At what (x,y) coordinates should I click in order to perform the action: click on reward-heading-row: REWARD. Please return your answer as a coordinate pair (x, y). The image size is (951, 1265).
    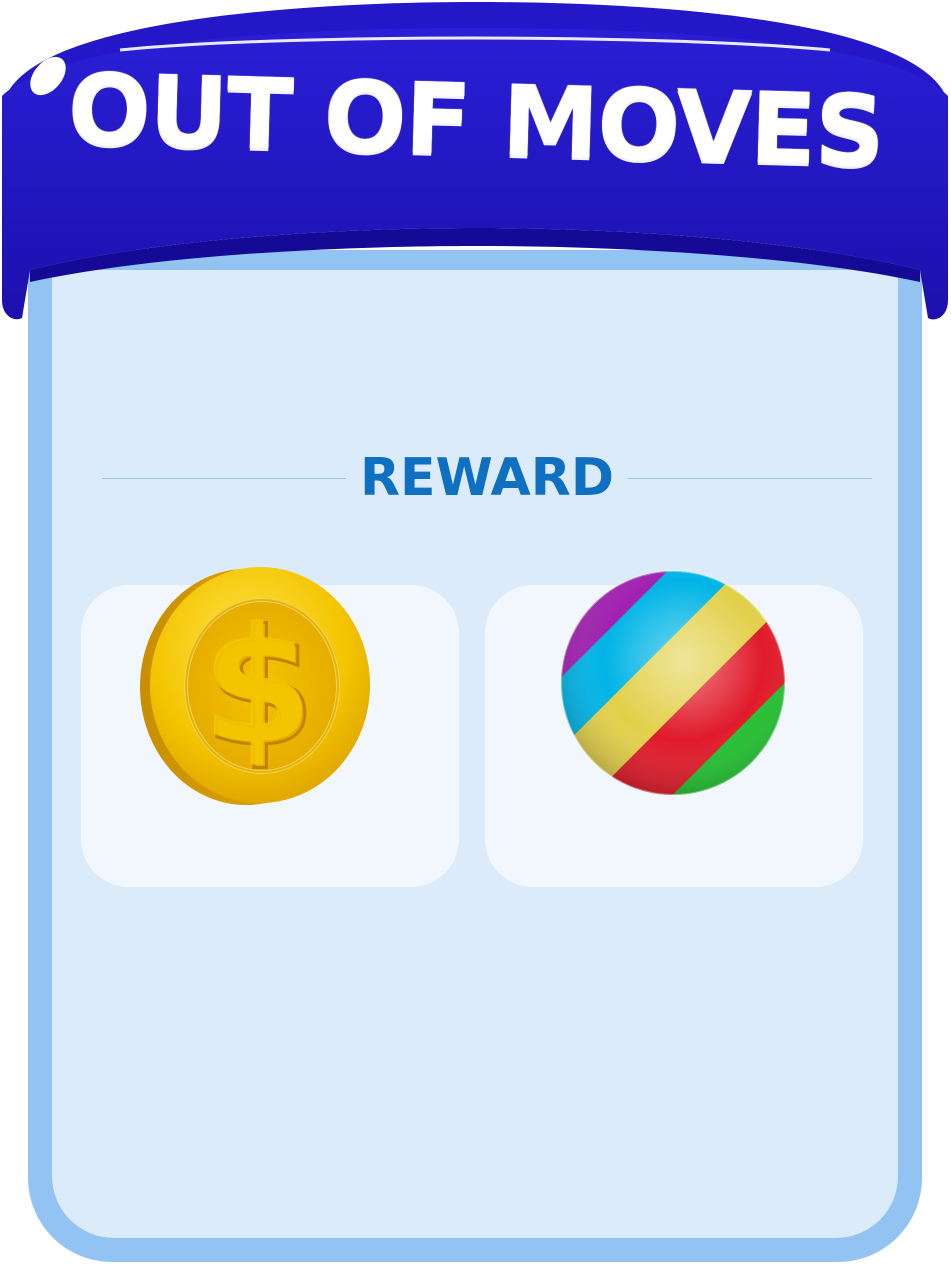
    Looking at the image, I should click on (487, 478).